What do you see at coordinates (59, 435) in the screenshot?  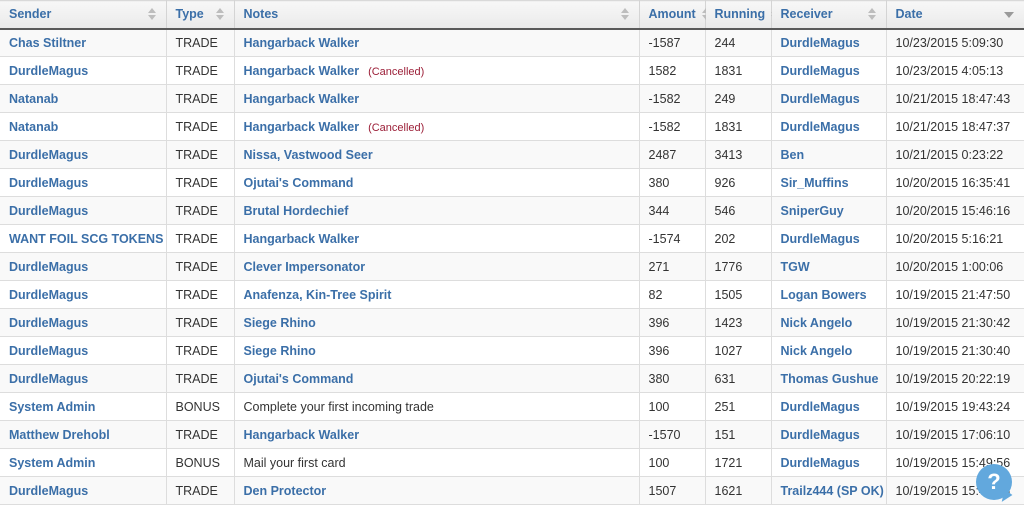 I see `sender-value: Matthew Drehobl` at bounding box center [59, 435].